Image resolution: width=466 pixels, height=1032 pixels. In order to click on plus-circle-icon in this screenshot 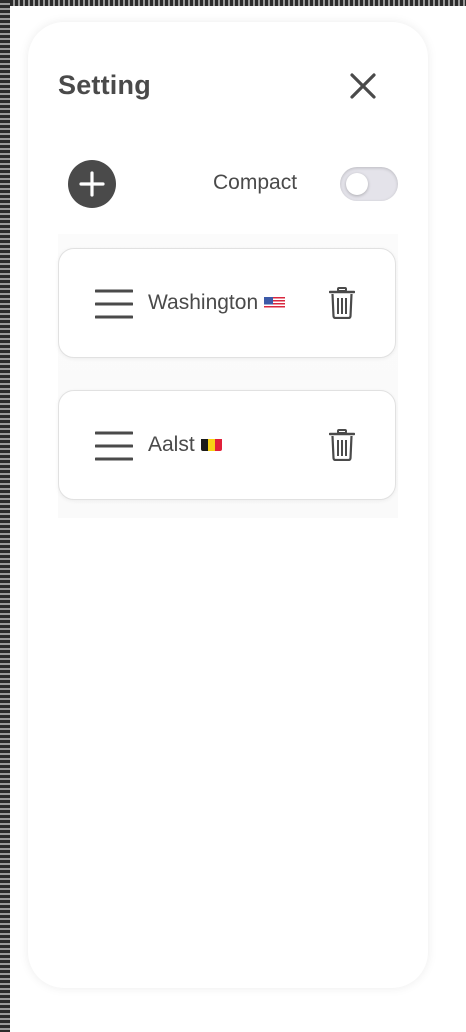, I will do `click(92, 184)`.